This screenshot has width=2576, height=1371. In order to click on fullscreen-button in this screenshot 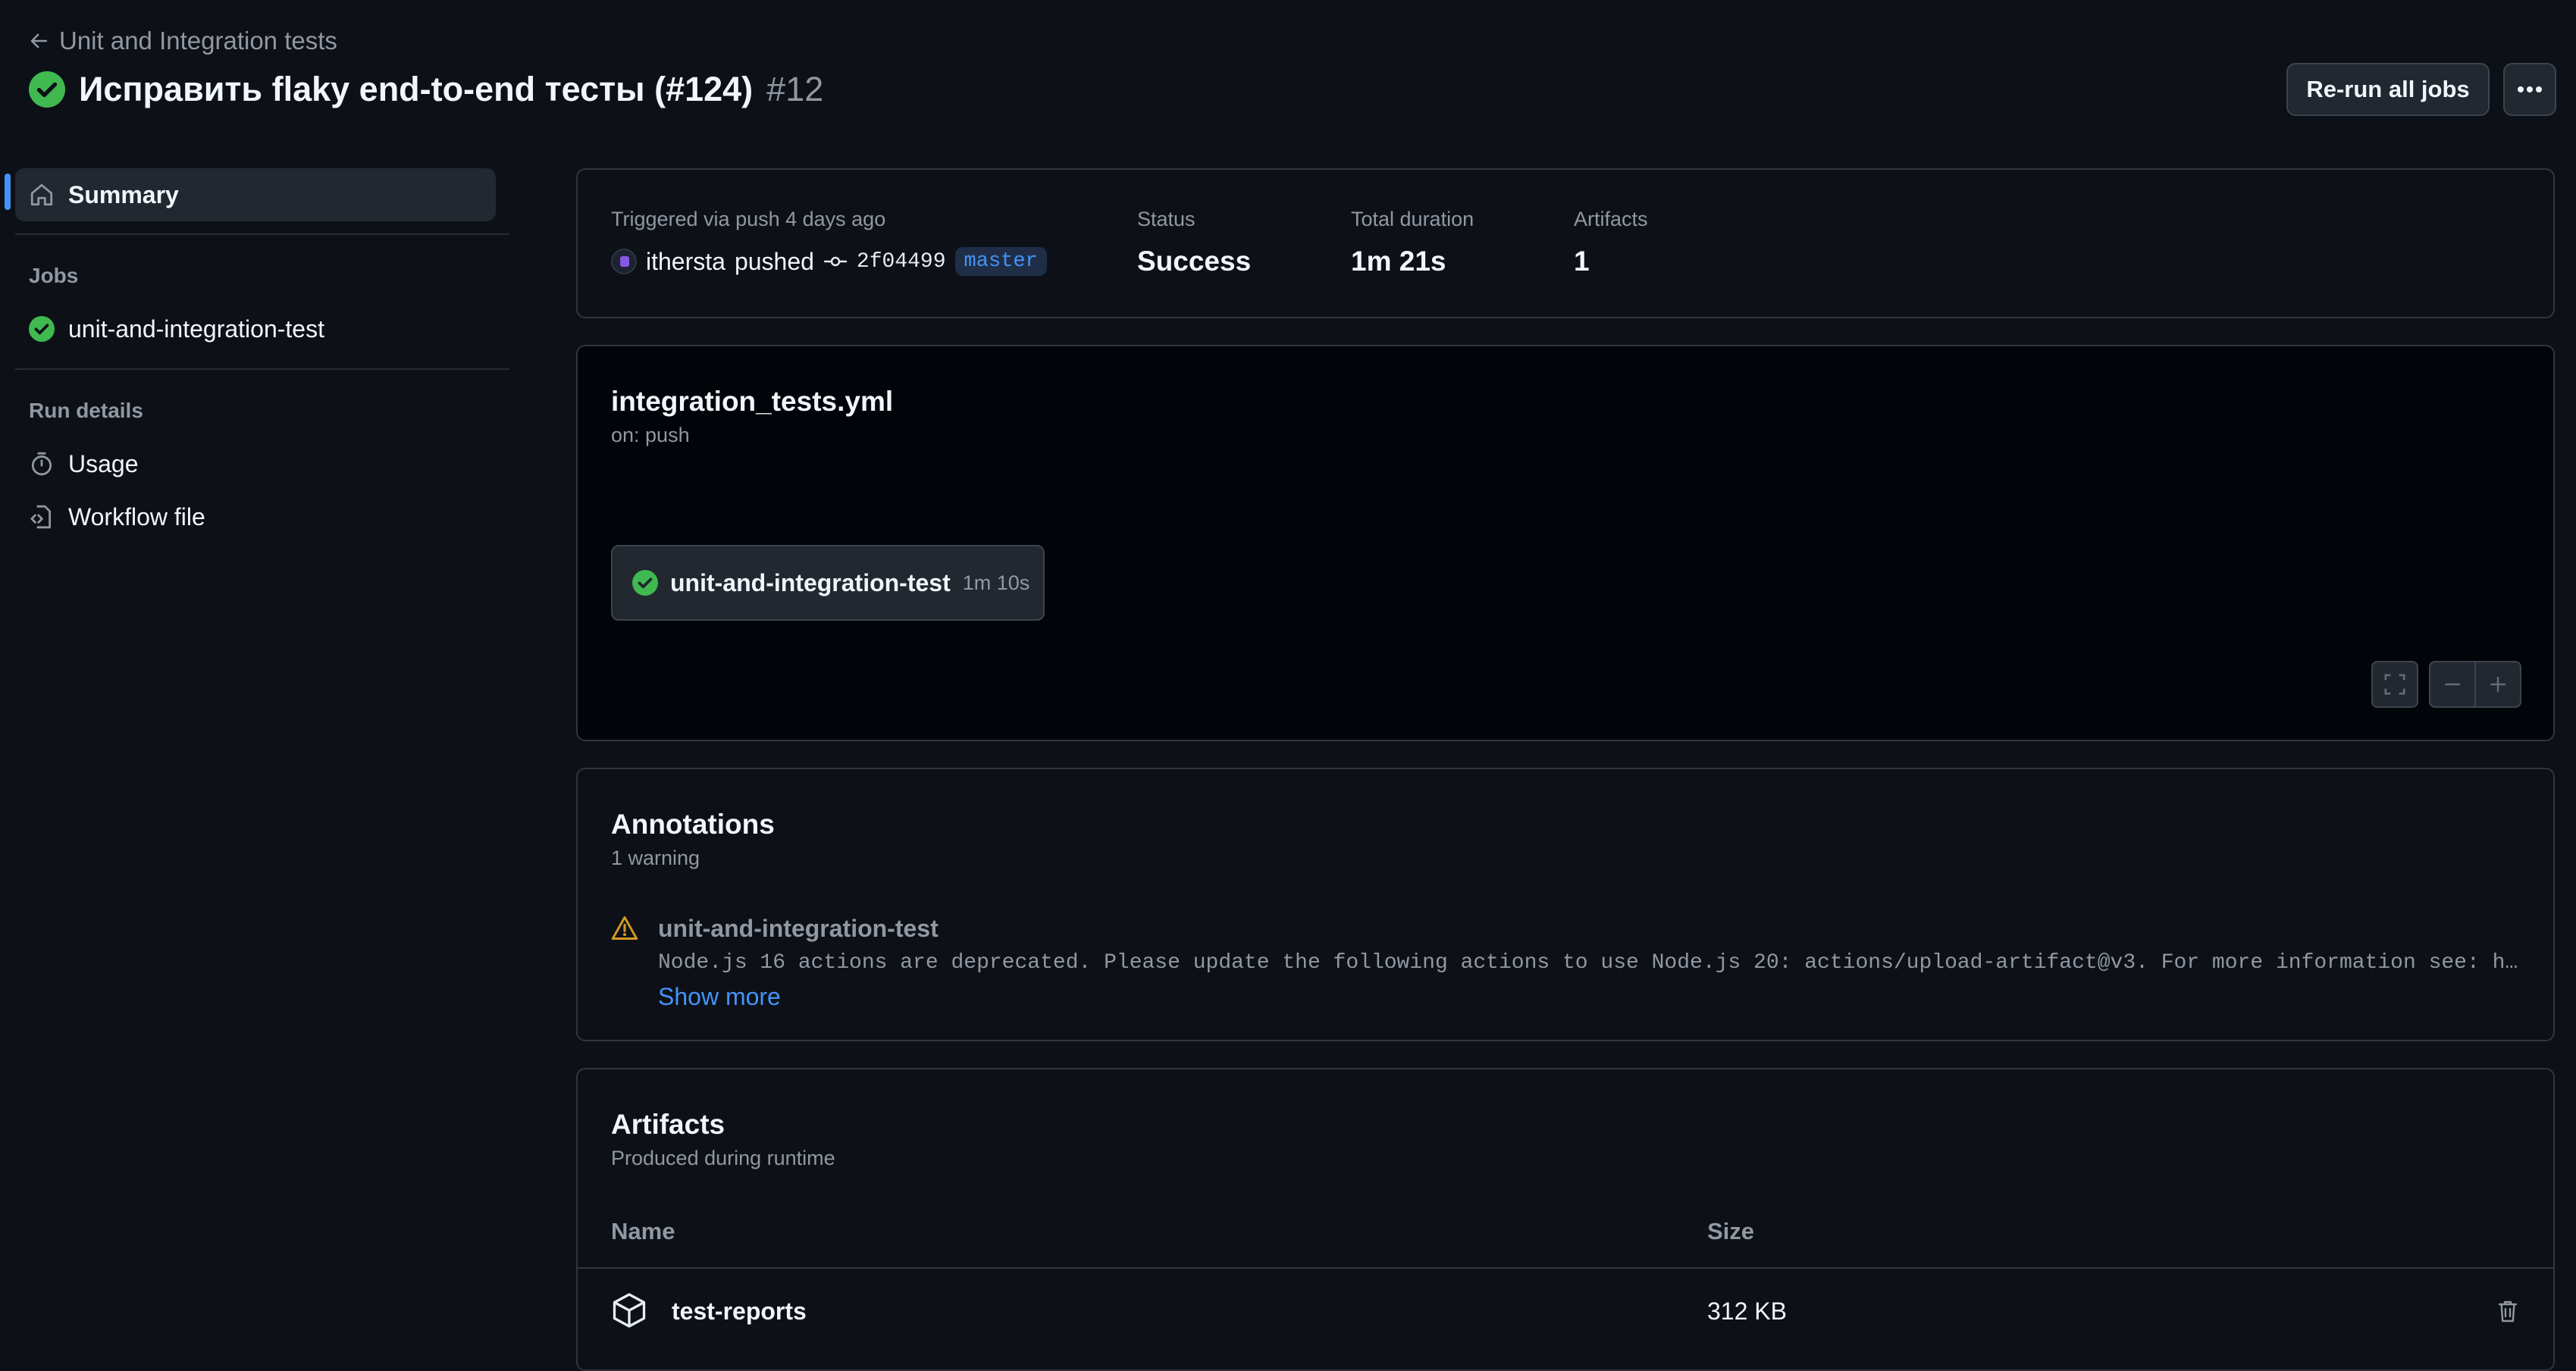, I will do `click(2394, 685)`.